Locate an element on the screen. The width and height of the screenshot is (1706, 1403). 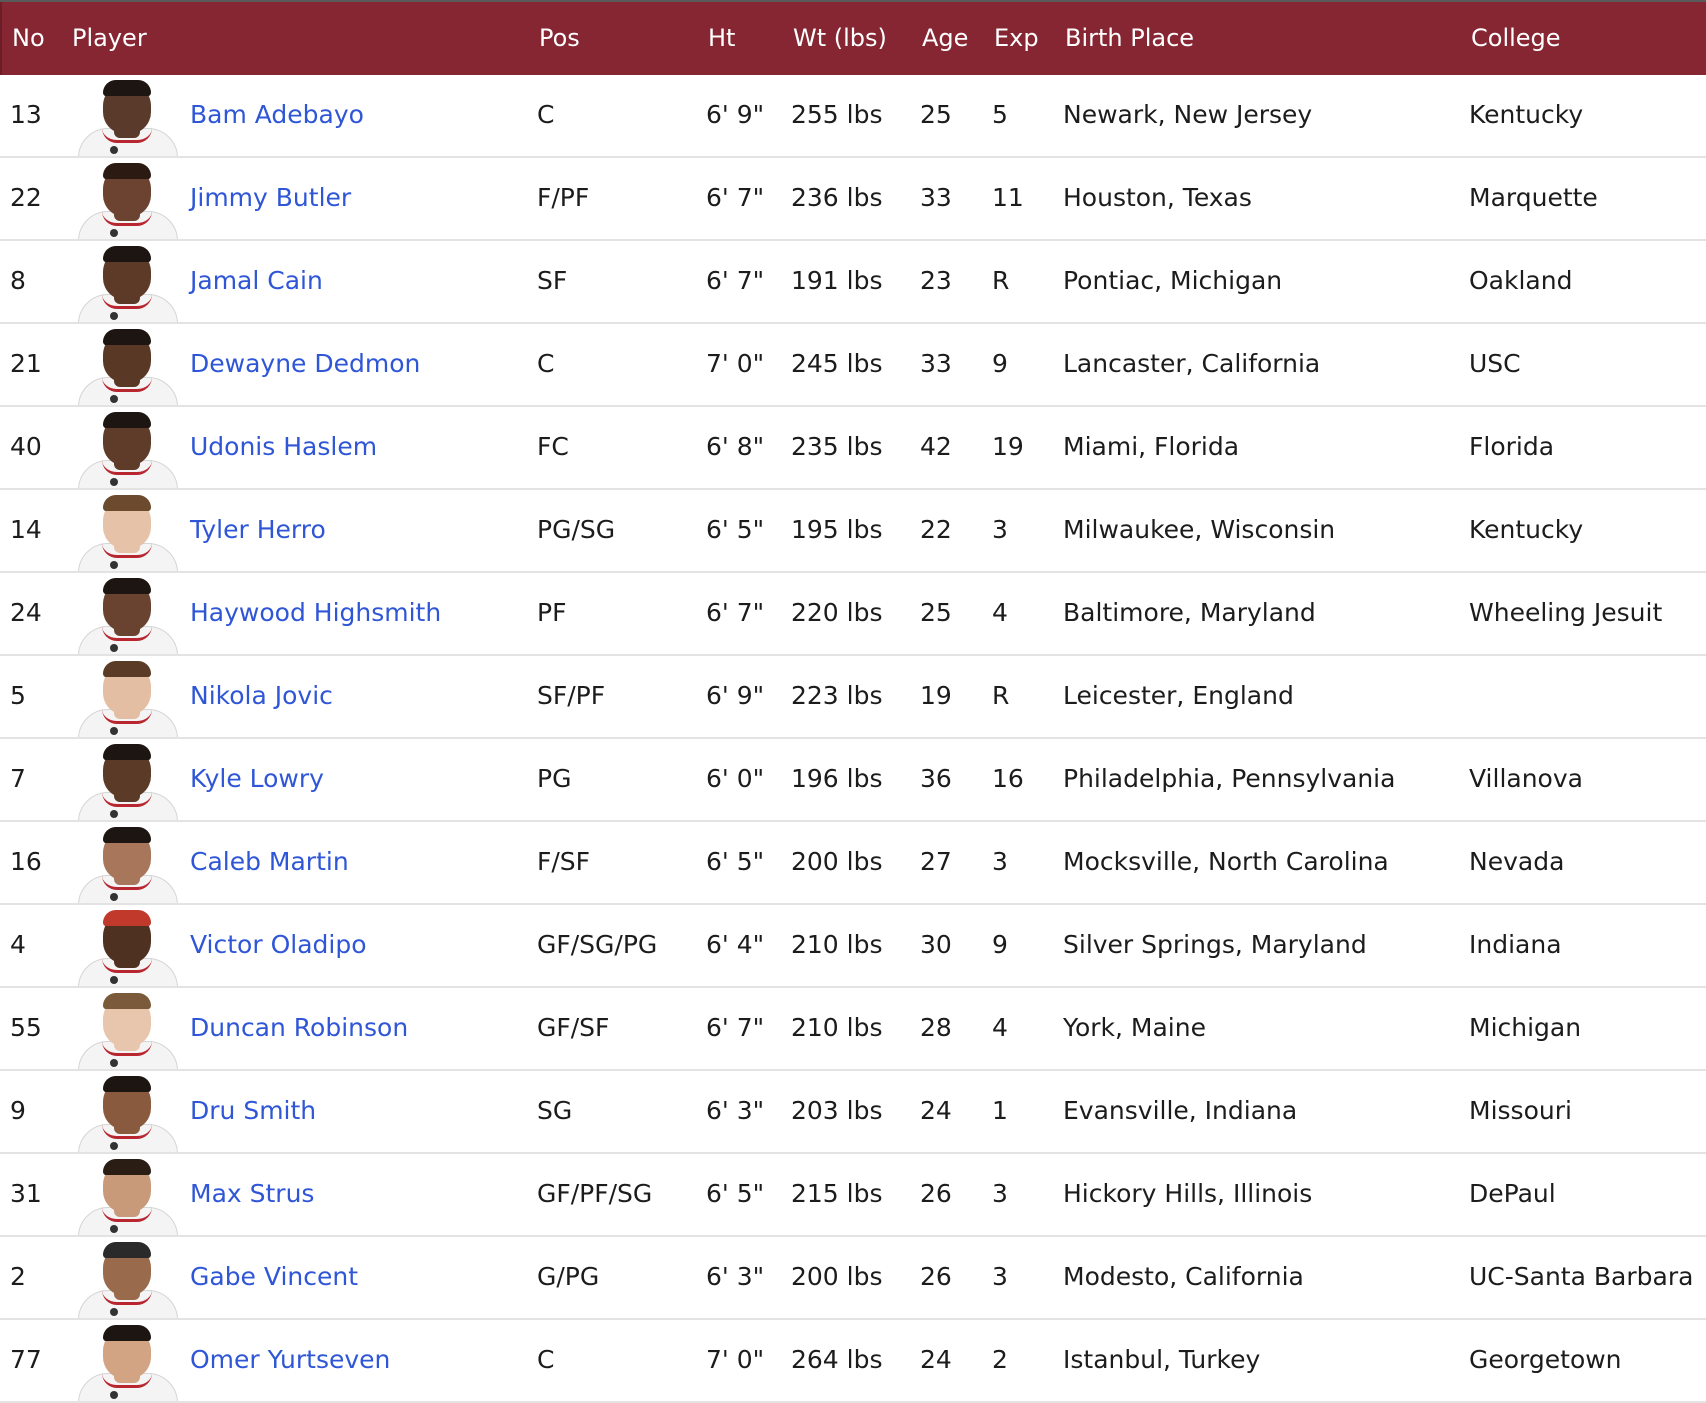
player-birth-place: Pontiac, Michigan is located at coordinates (1173, 280).